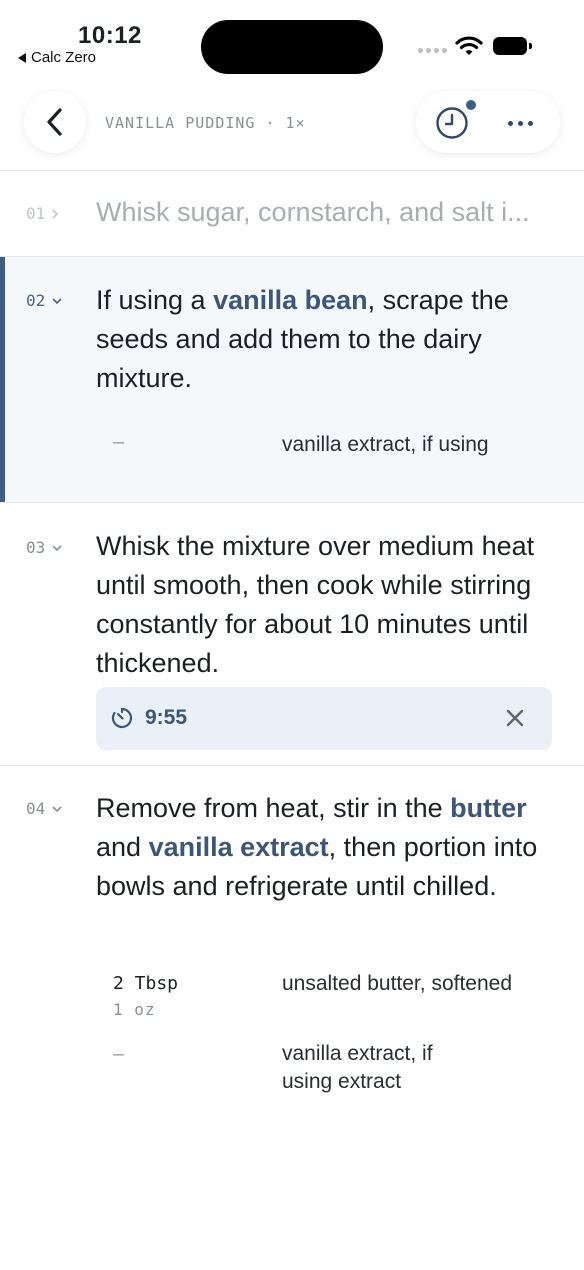  I want to click on active-timer-dot, so click(471, 105).